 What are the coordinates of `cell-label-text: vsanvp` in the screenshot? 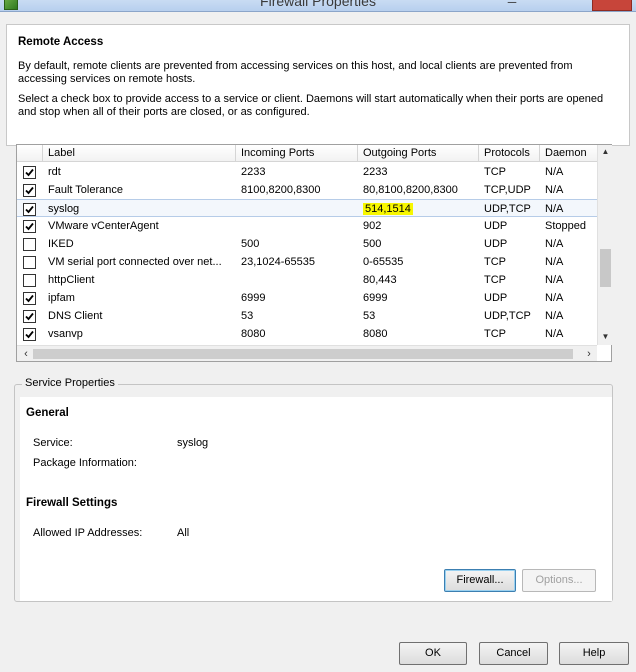 It's located at (65, 334).